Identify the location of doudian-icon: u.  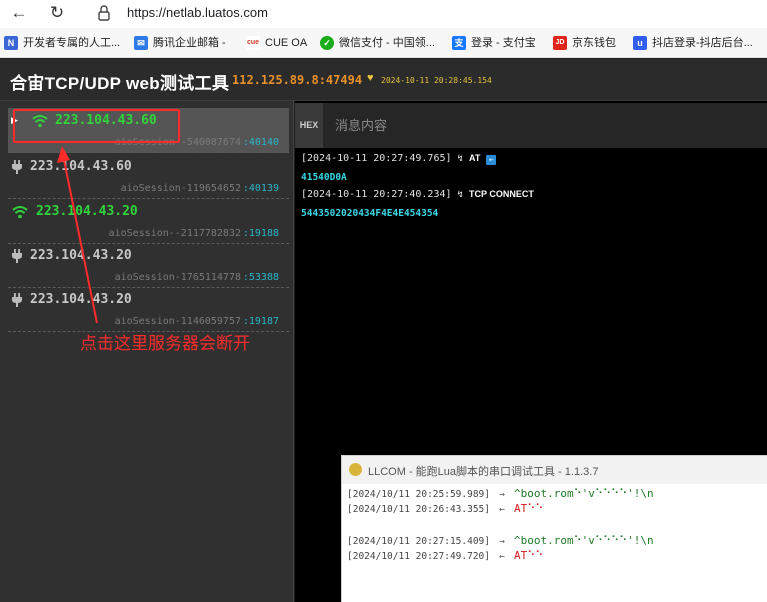
(640, 43).